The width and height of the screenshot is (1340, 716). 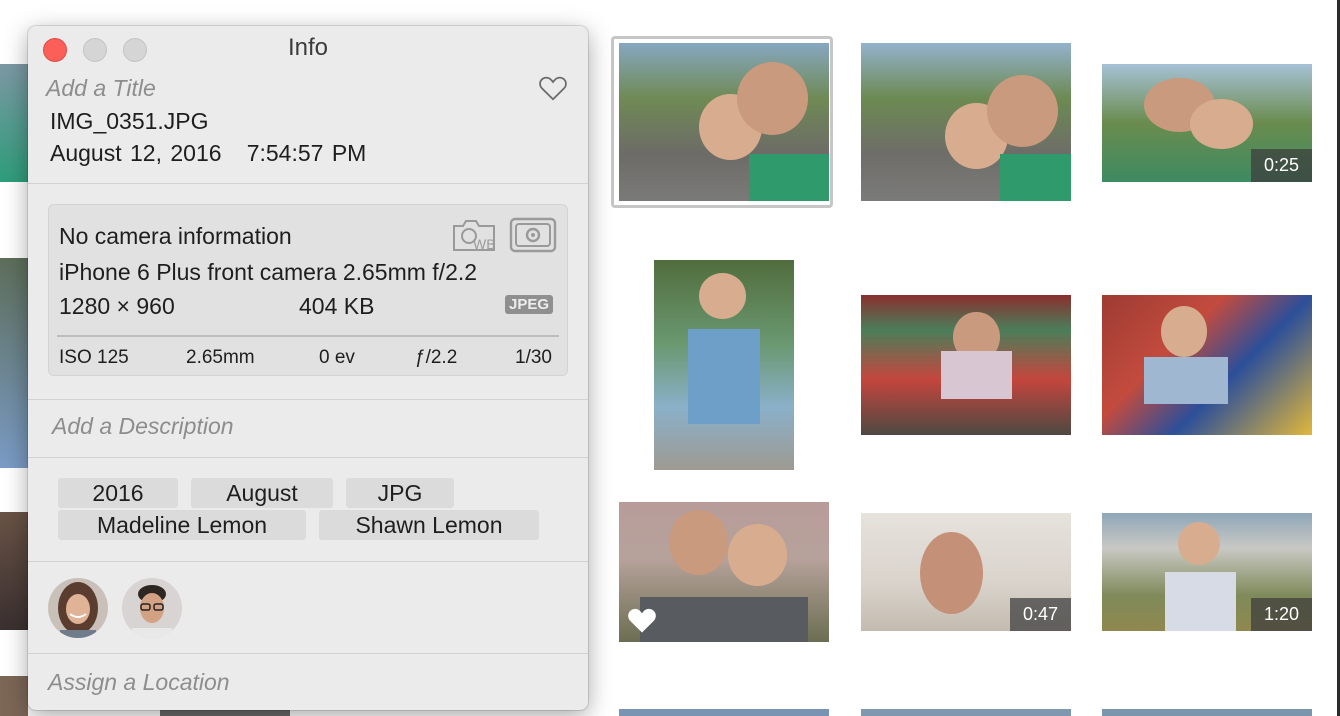 I want to click on time: 7:54:57 PM, so click(x=306, y=153).